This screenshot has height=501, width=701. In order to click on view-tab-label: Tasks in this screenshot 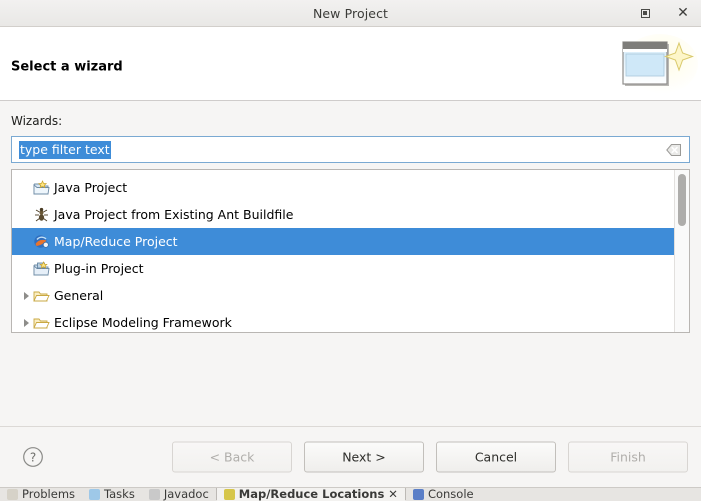, I will do `click(119, 494)`.